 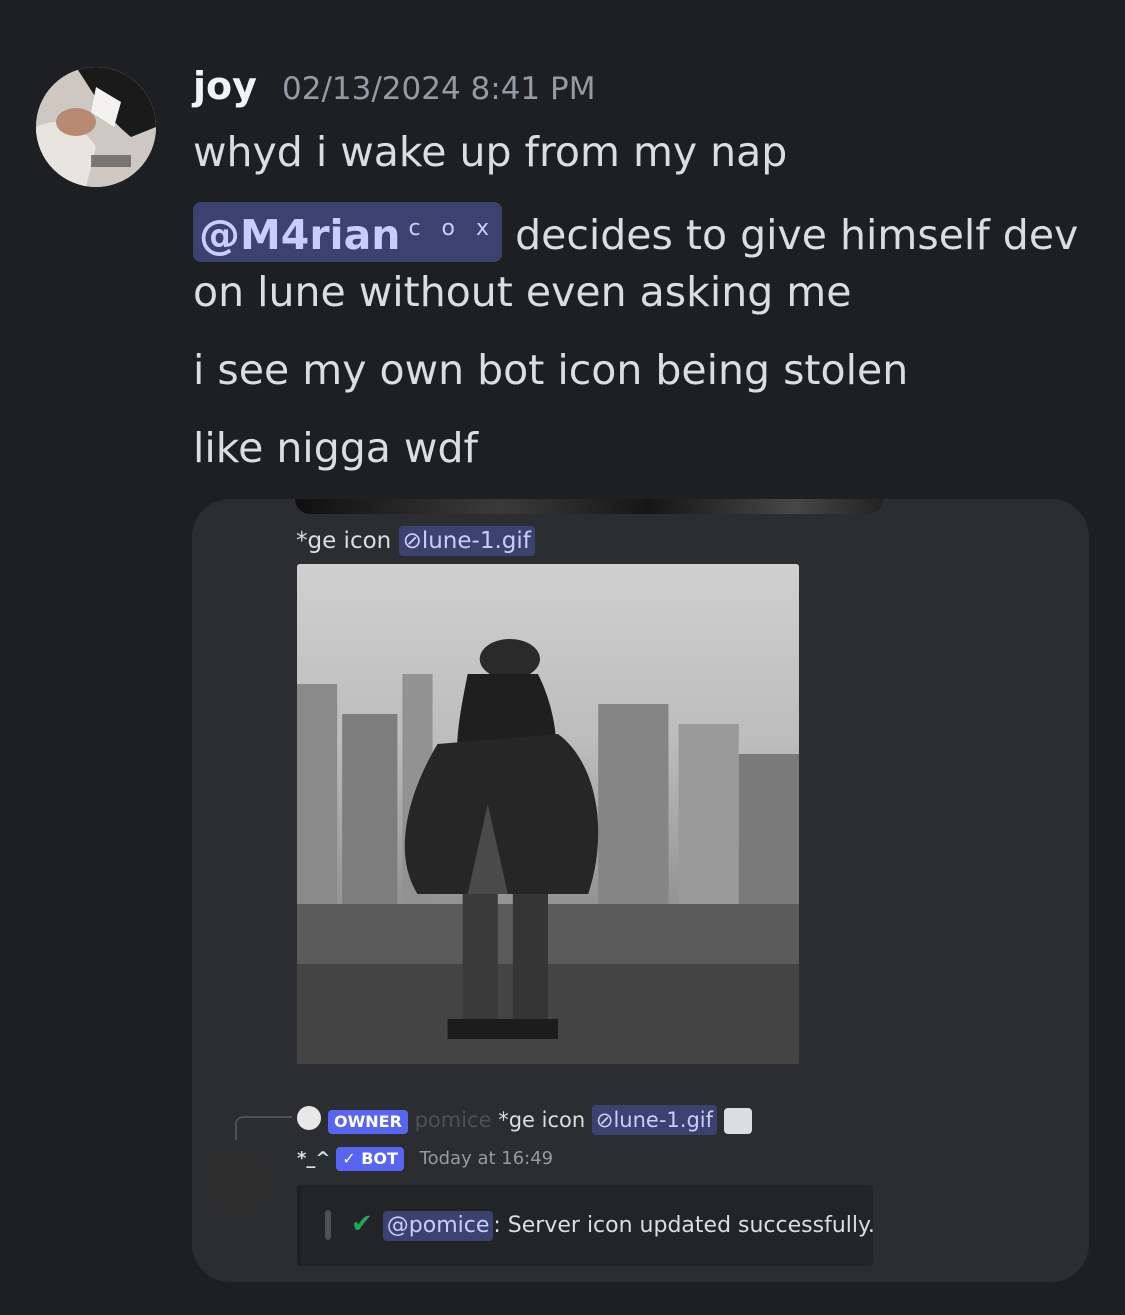 What do you see at coordinates (438, 1226) in the screenshot?
I see `embed-mention: @pomice` at bounding box center [438, 1226].